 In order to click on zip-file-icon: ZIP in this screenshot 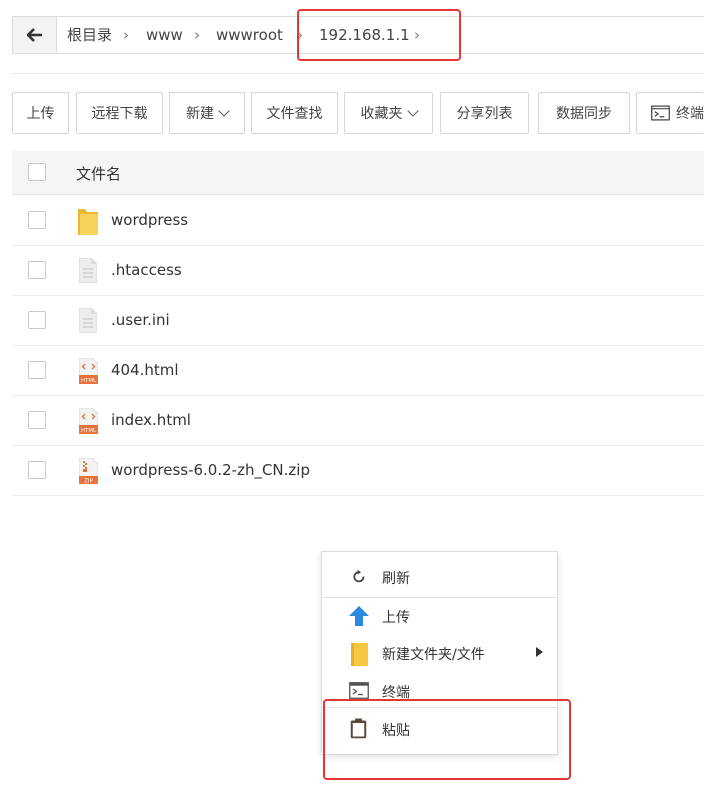, I will do `click(88, 471)`.